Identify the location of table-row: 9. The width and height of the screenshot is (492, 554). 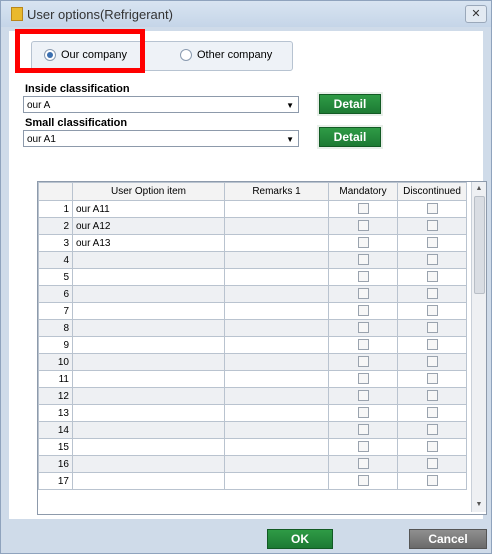
(252, 345).